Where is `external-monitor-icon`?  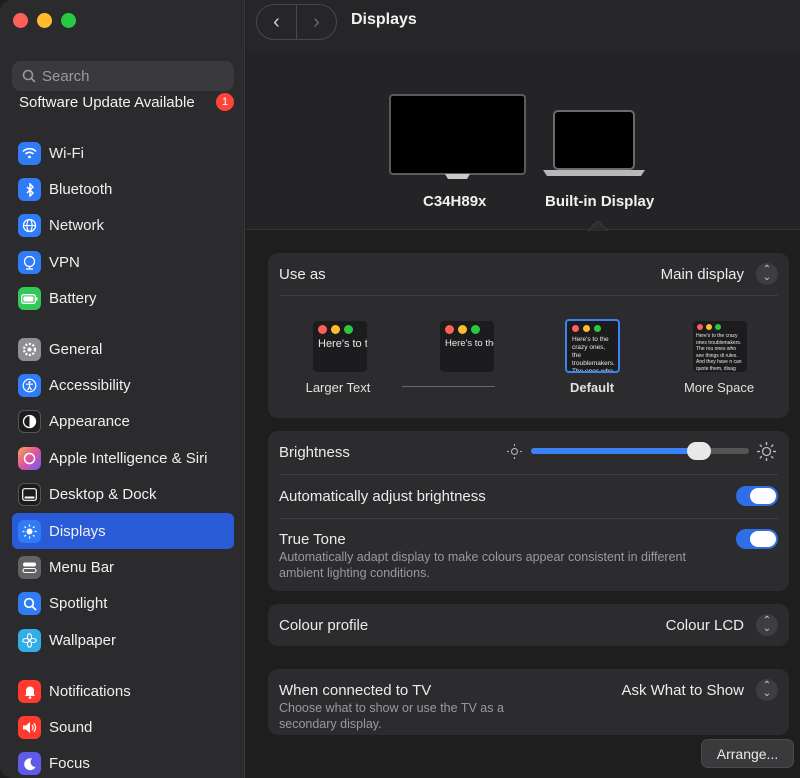
external-monitor-icon is located at coordinates (457, 136).